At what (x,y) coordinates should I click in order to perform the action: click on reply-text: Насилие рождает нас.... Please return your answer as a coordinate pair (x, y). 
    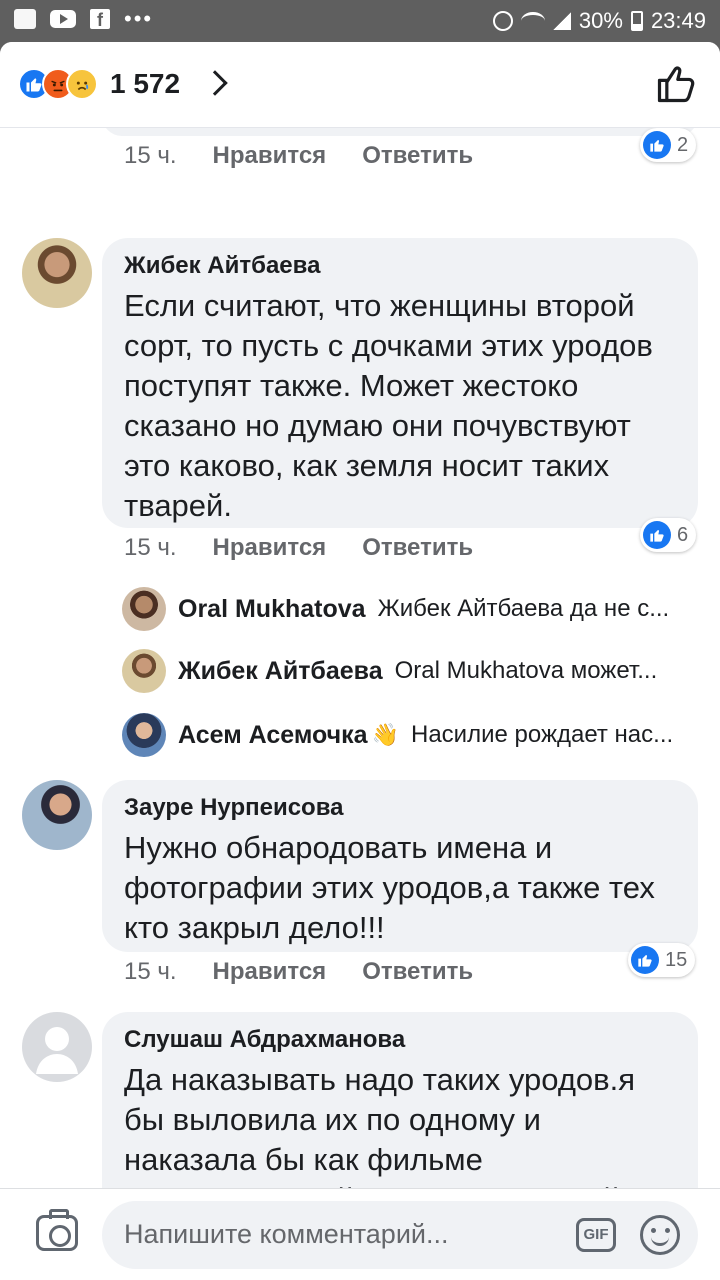
    Looking at the image, I should click on (542, 734).